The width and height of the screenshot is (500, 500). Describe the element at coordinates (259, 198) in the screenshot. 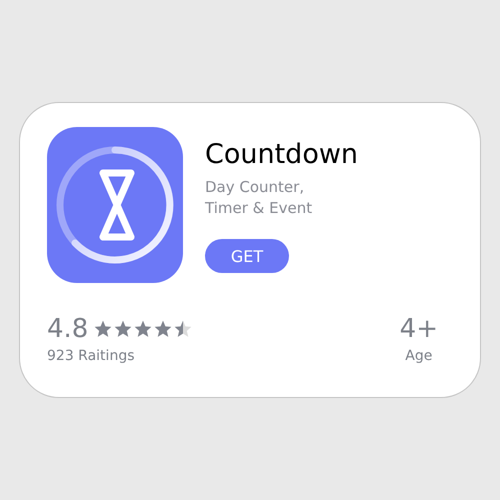

I see `app-subtitle: Day Counter, Timer & Event` at that location.